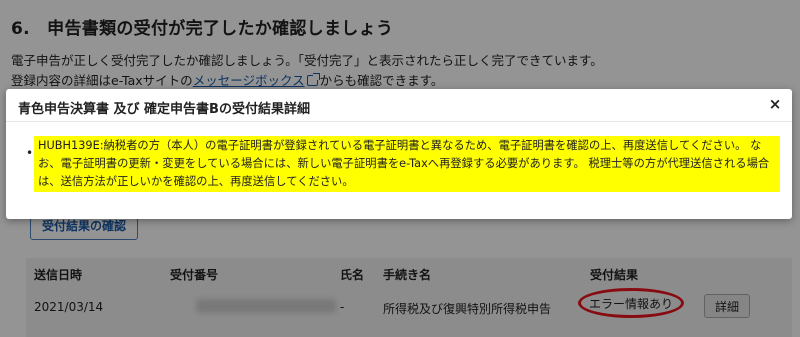 The image size is (800, 337). Describe the element at coordinates (164, 109) in the screenshot. I see `modal-title: 青色申告決算書 及び 確定申告書Bの受付結果詳細` at that location.